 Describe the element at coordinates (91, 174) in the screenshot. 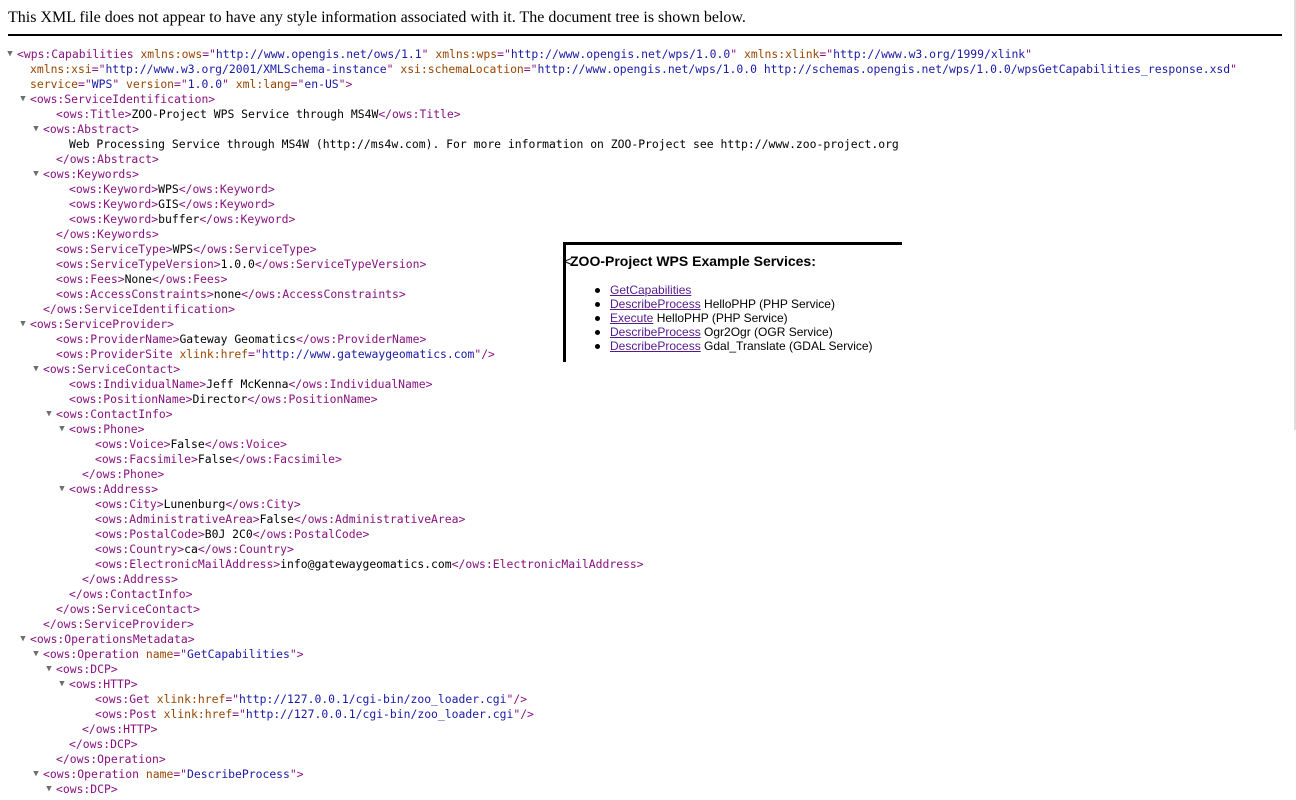

I see `xml-line-content: <ows:Keywords>` at that location.